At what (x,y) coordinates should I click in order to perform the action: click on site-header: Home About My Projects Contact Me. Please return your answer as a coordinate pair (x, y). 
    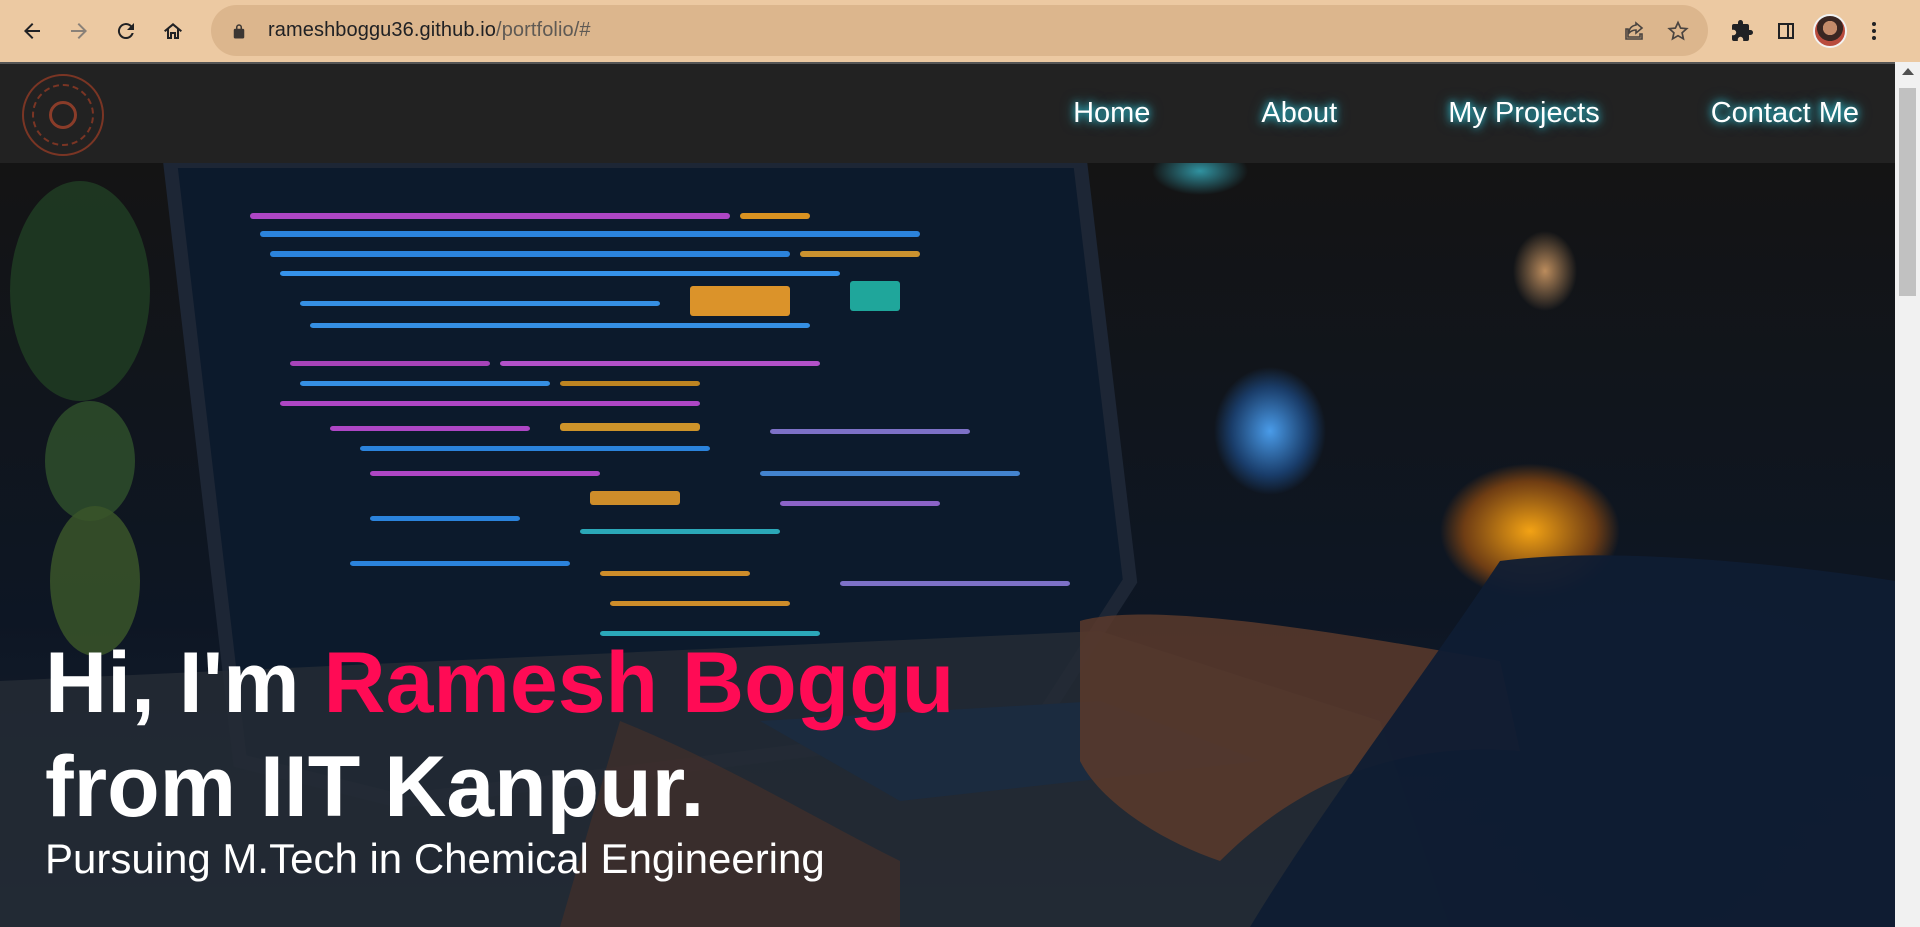
    Looking at the image, I should click on (947, 112).